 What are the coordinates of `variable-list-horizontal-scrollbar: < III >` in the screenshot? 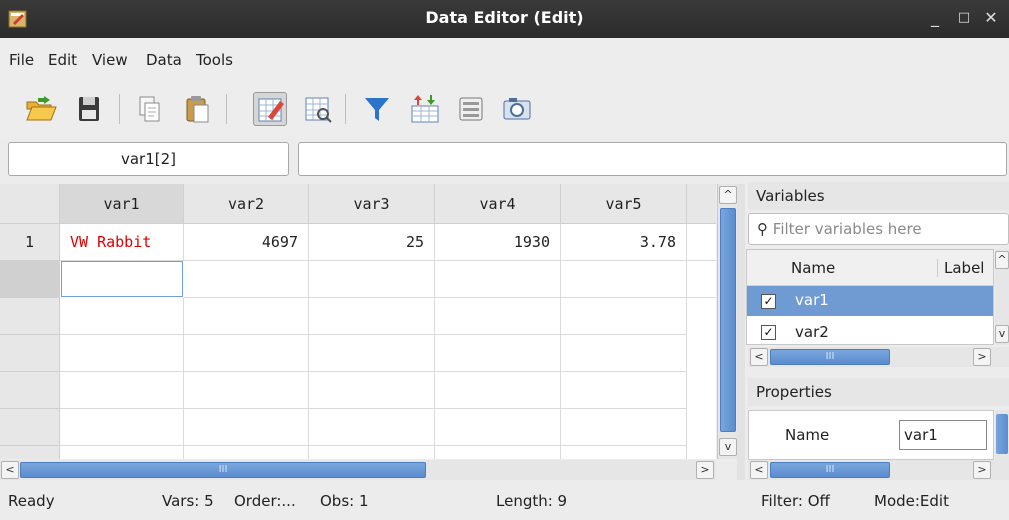 It's located at (878, 357).